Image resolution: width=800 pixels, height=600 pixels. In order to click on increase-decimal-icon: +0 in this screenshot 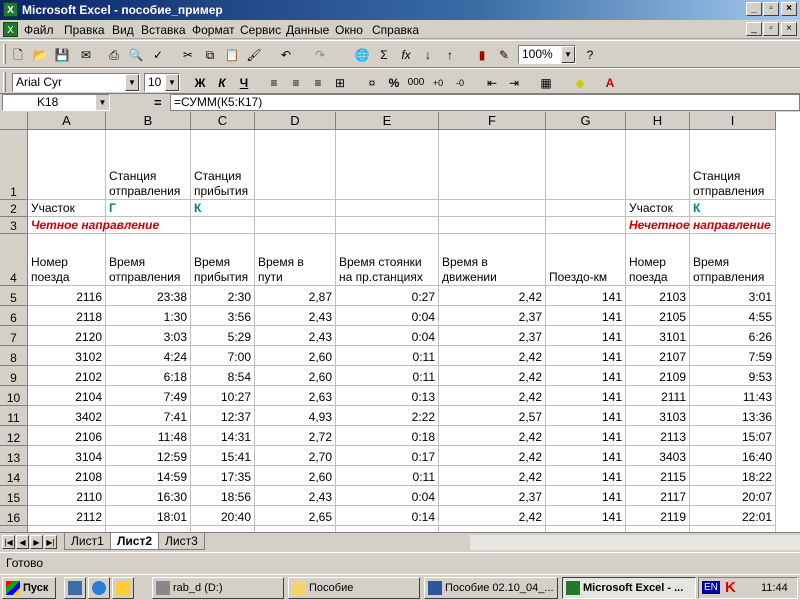, I will do `click(438, 83)`.